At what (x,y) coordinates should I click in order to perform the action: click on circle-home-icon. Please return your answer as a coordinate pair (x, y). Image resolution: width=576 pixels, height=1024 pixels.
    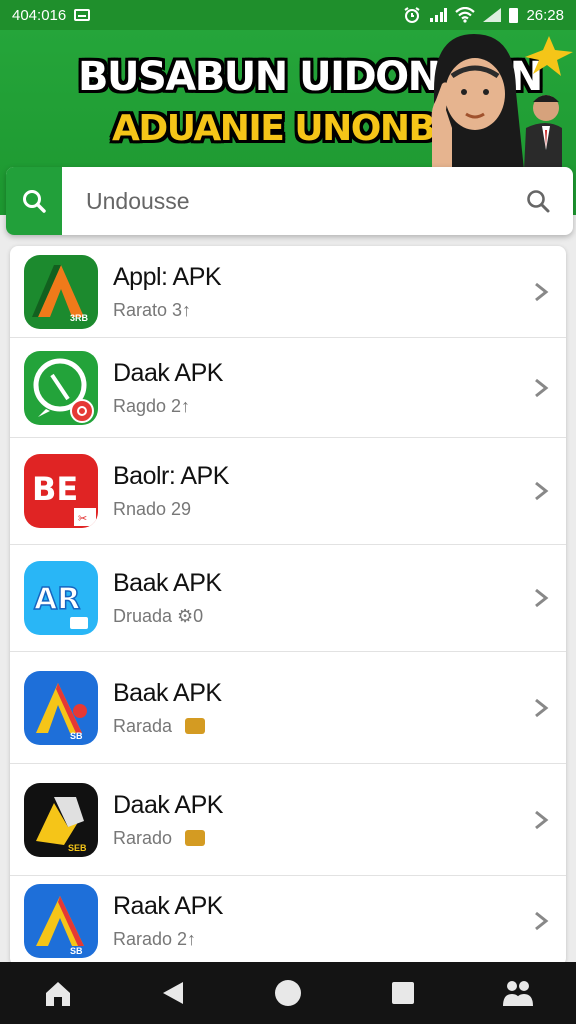
    Looking at the image, I should click on (287, 993).